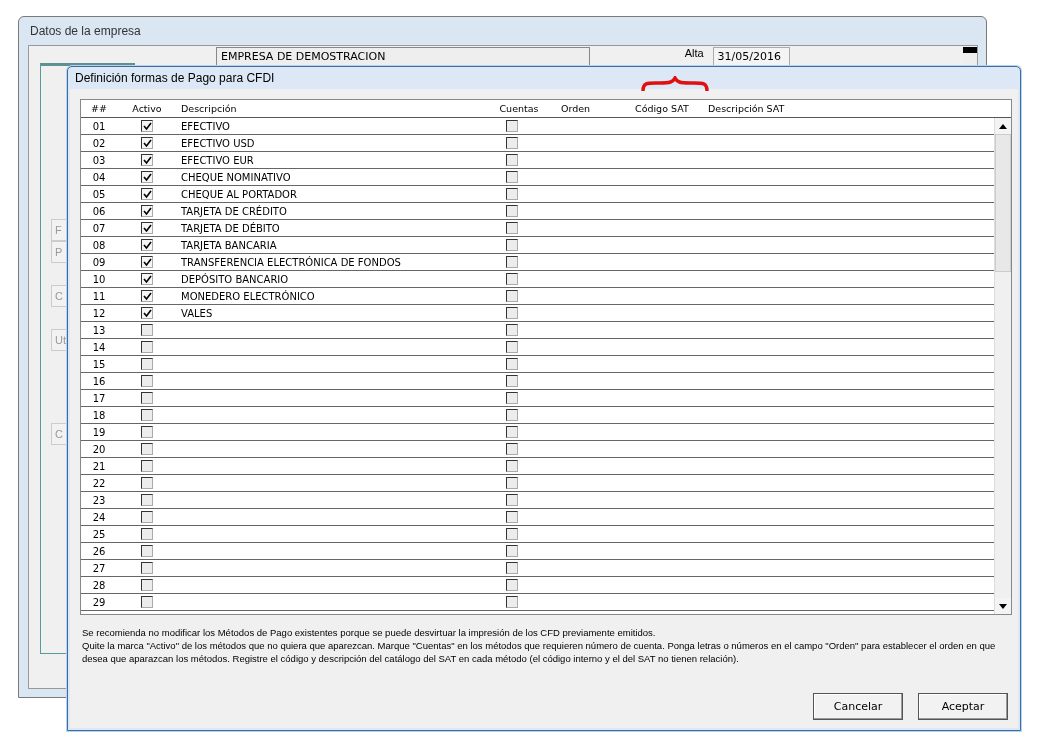  Describe the element at coordinates (99, 551) in the screenshot. I see `row-number: 26` at that location.